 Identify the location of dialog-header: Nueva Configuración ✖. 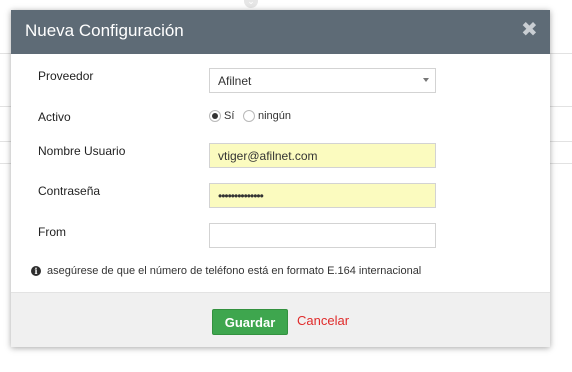
(280, 32).